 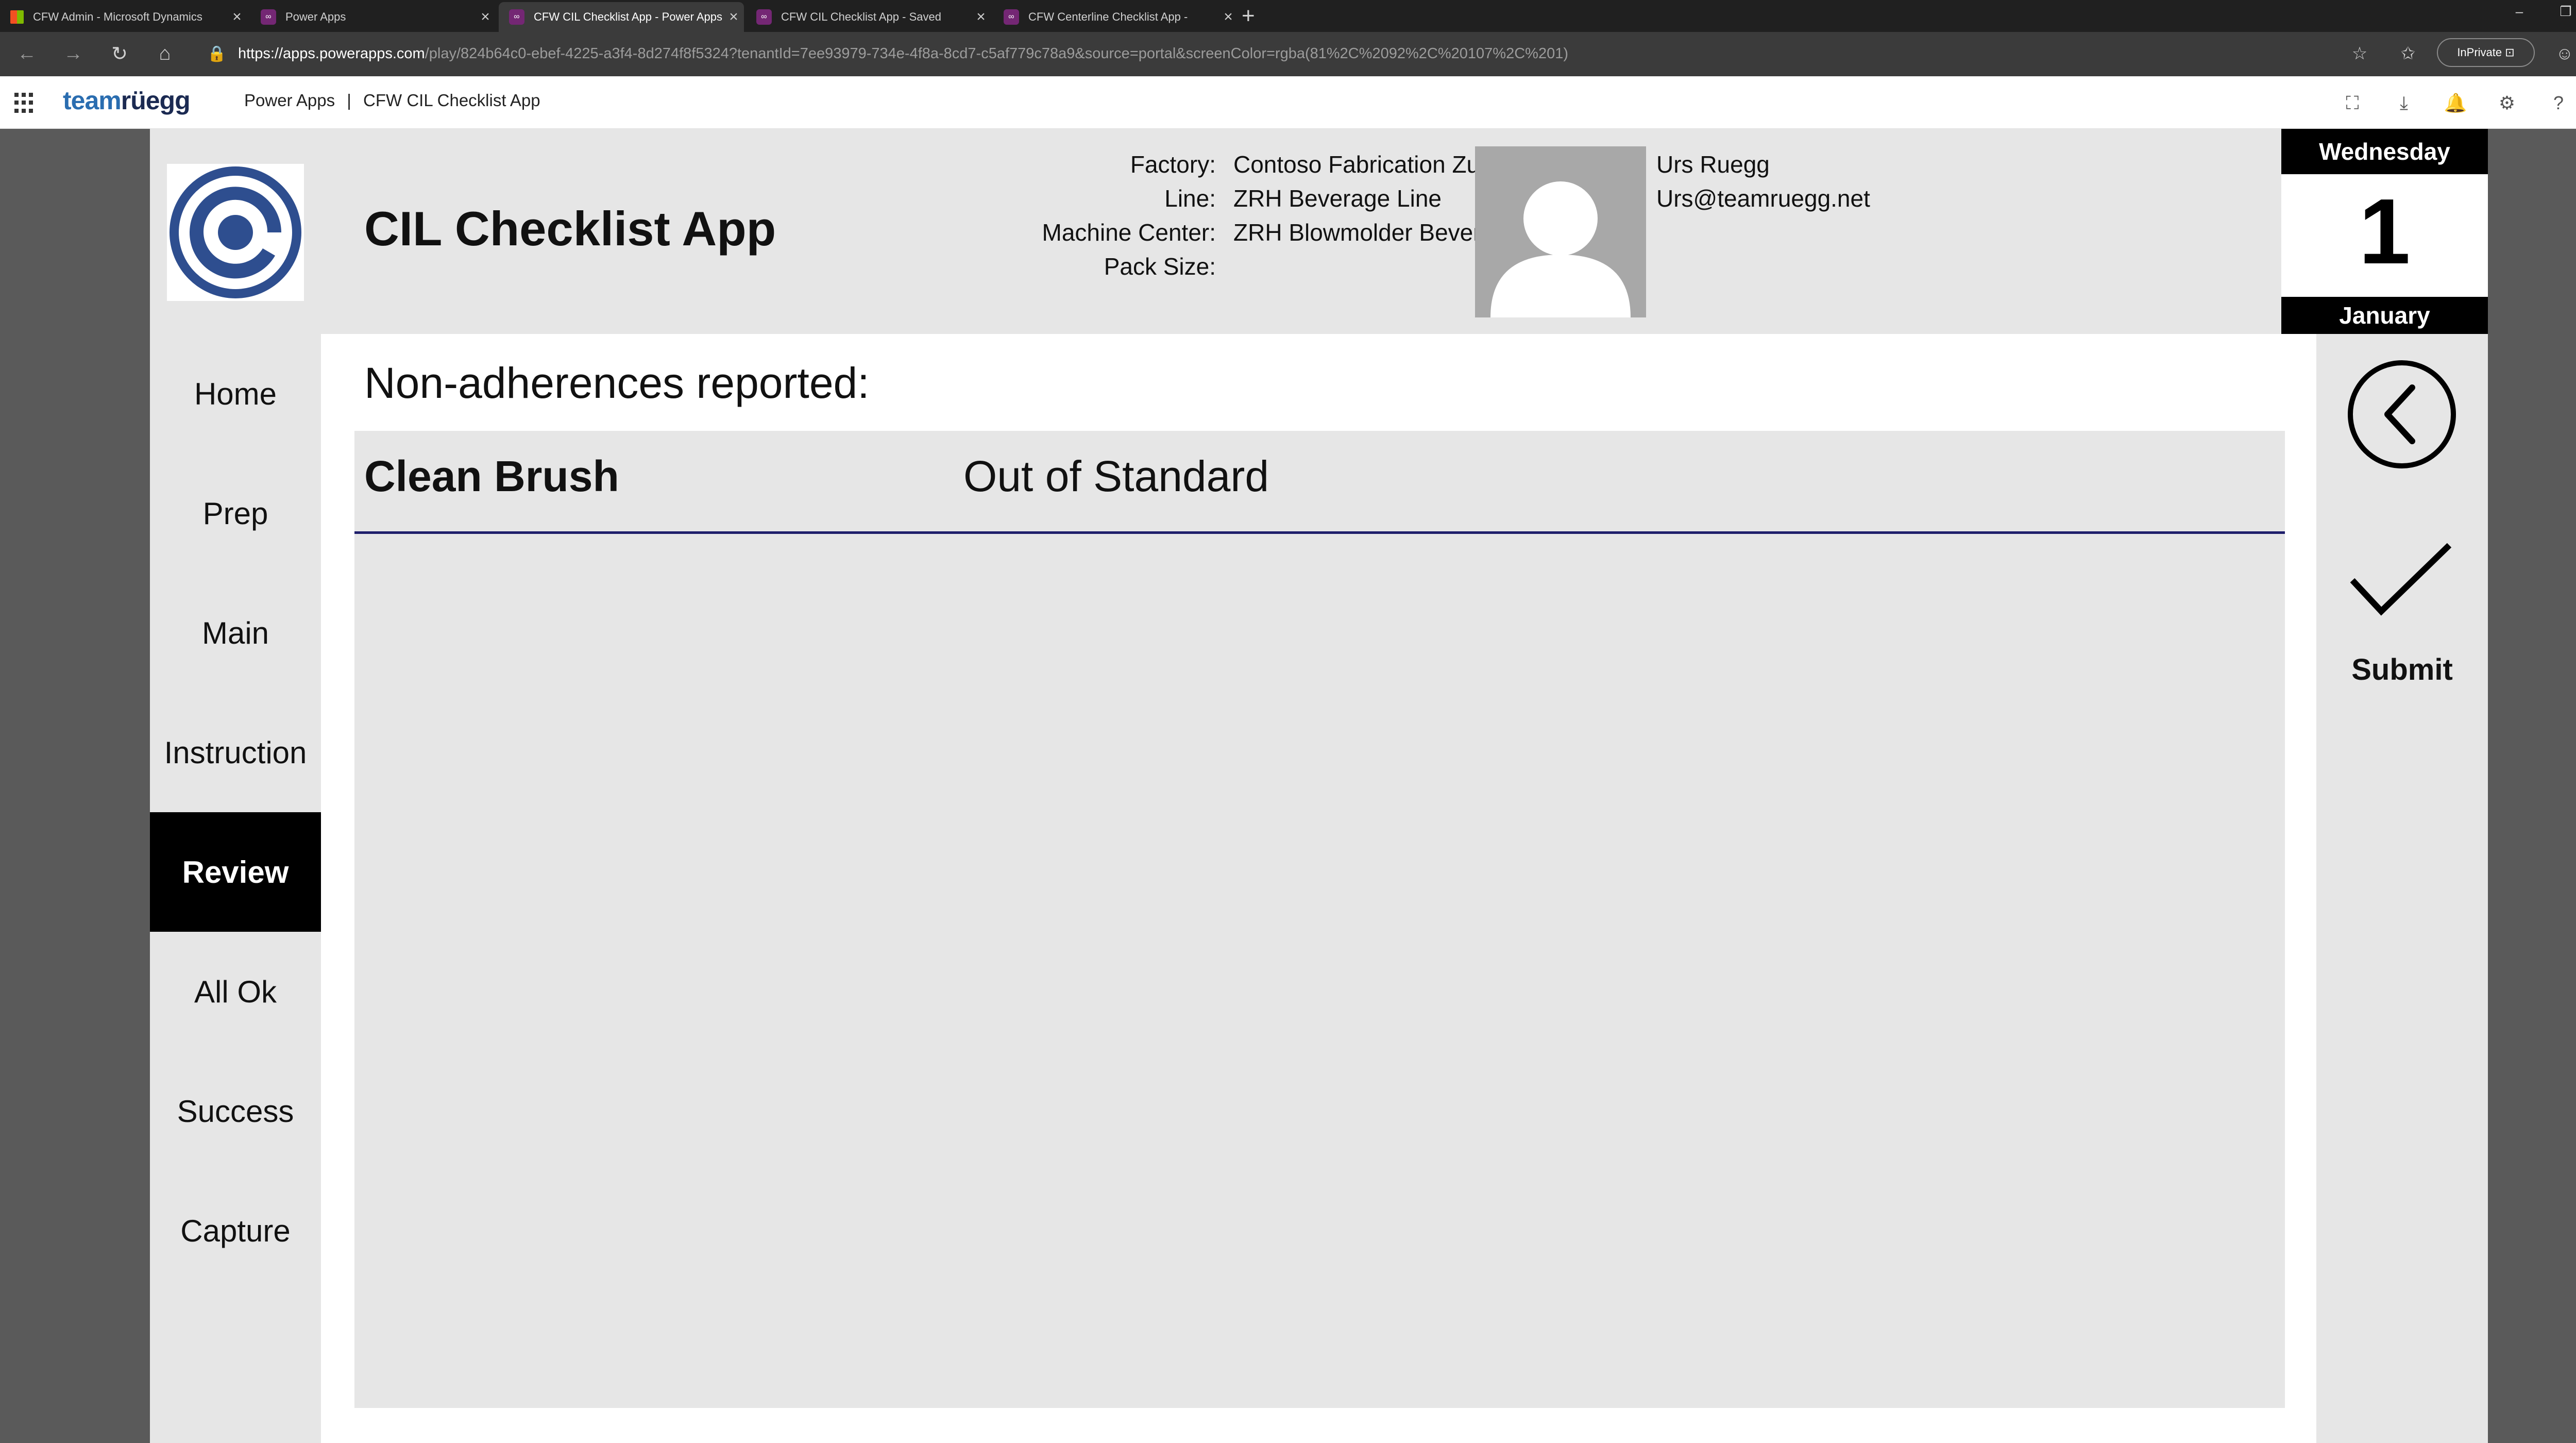 I want to click on download-icon: ⤓, so click(x=2403, y=103).